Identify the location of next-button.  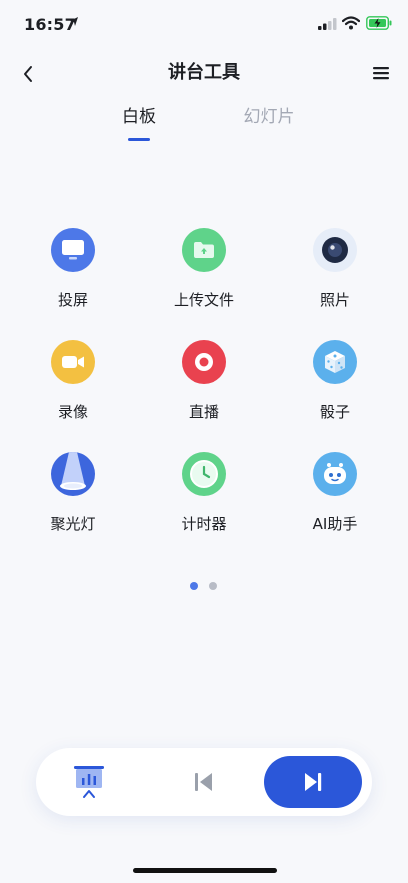
(313, 782).